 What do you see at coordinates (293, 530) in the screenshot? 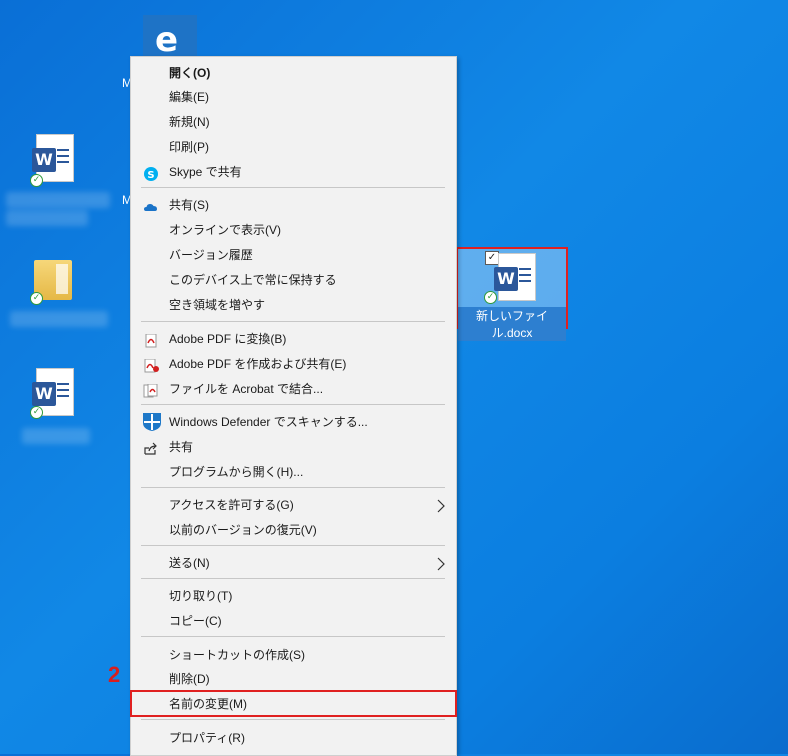
I see `menu-item-restore-versions: 以前のバージョンの復元(V)` at bounding box center [293, 530].